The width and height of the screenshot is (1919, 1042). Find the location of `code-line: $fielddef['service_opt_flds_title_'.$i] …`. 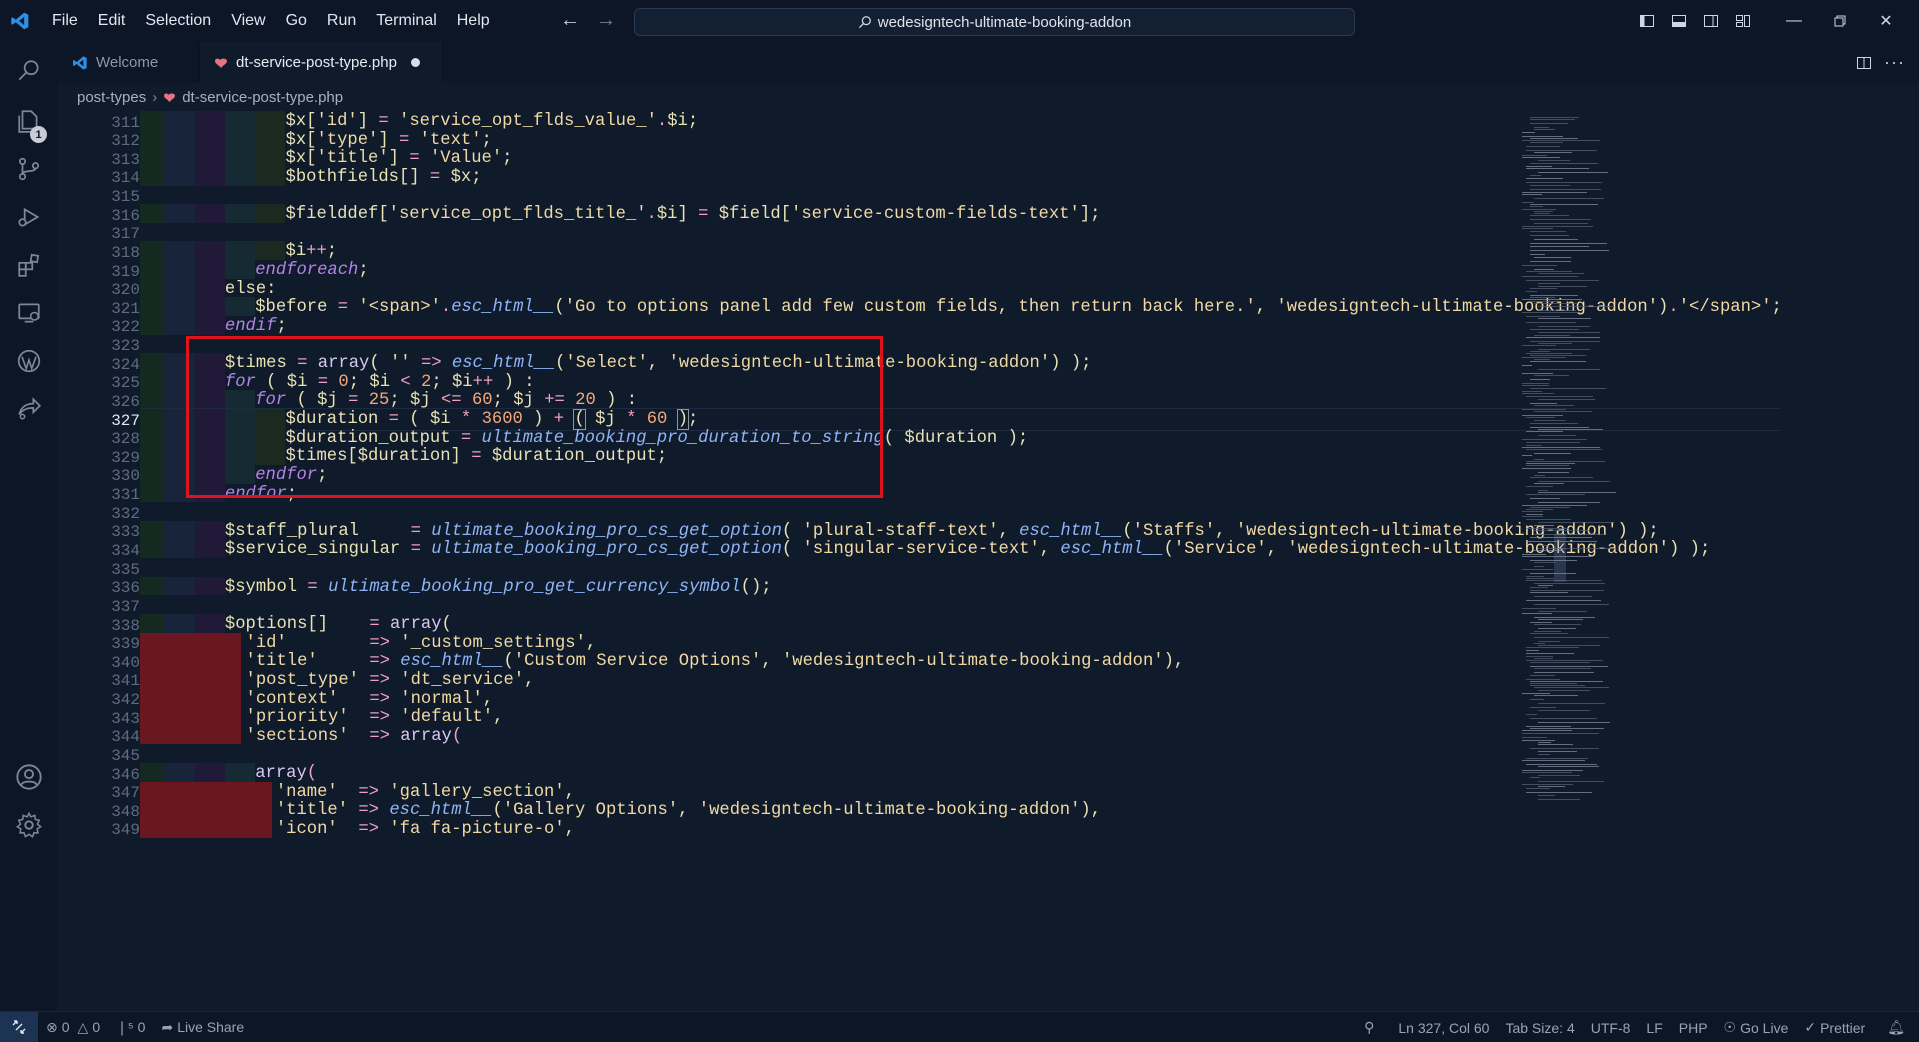

code-line: $fielddef['service_opt_flds_title_'.$i] … is located at coordinates (693, 215).